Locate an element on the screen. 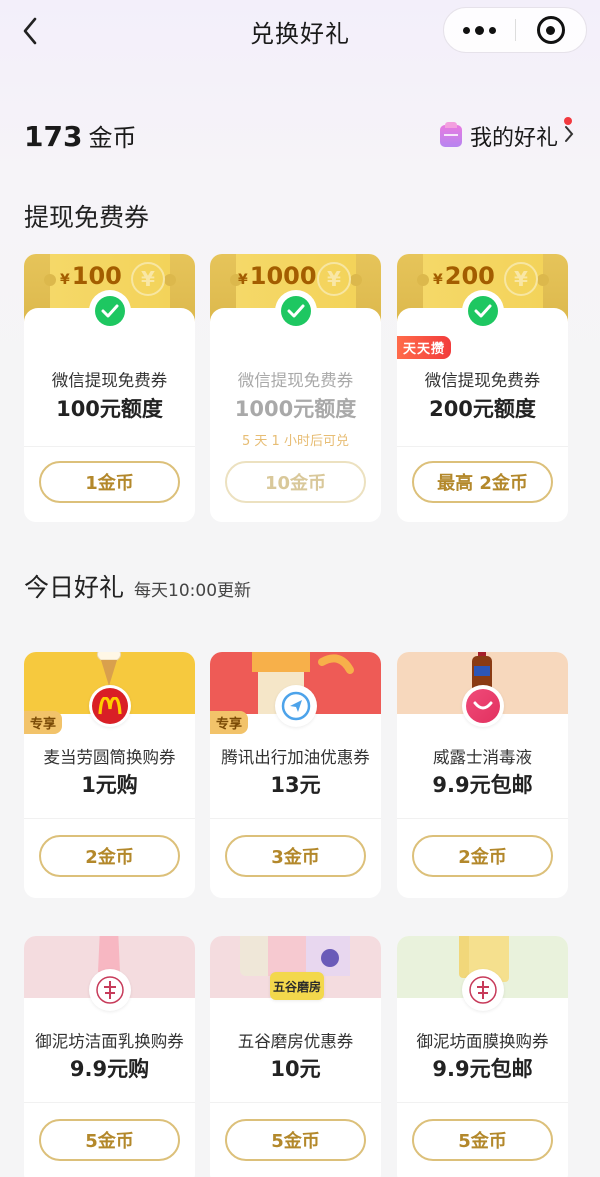 The height and width of the screenshot is (1177, 600). close-mini-program-button is located at coordinates (551, 30).